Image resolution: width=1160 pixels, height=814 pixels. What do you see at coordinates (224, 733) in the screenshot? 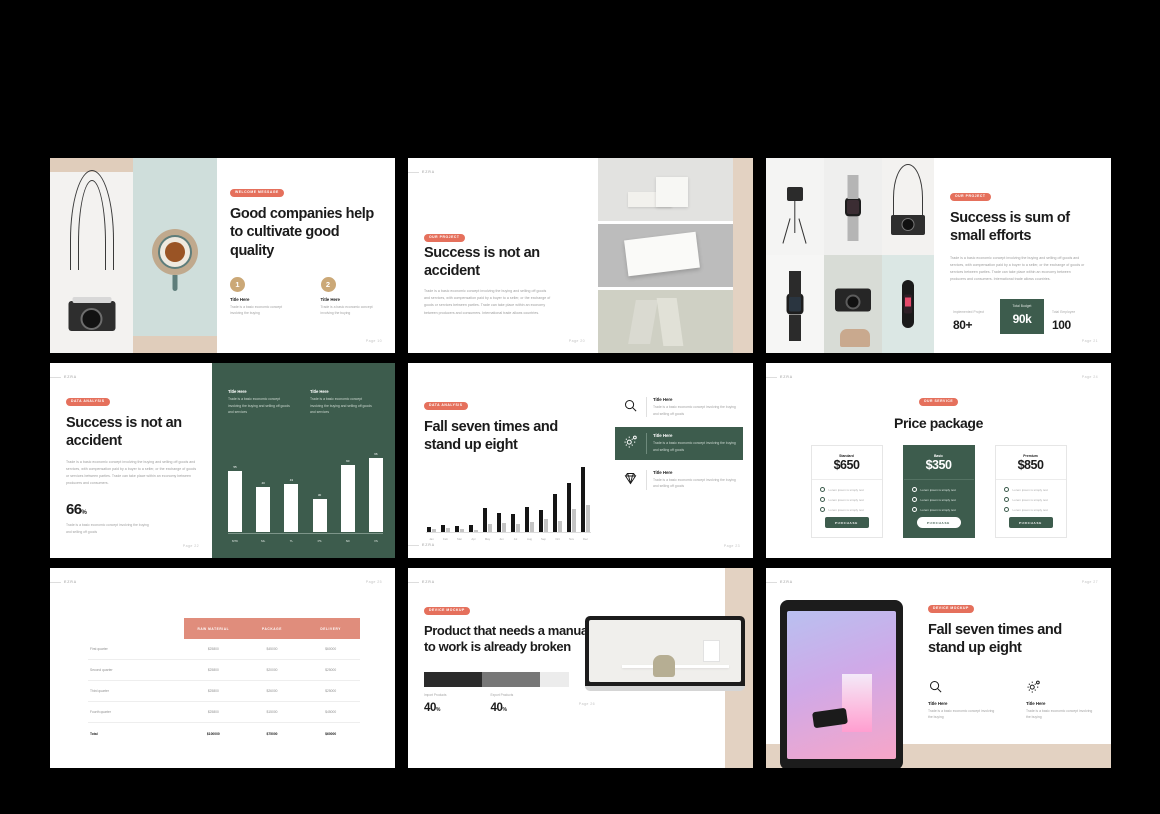
I see `table-row: Total $100000 $75000 $60000` at bounding box center [224, 733].